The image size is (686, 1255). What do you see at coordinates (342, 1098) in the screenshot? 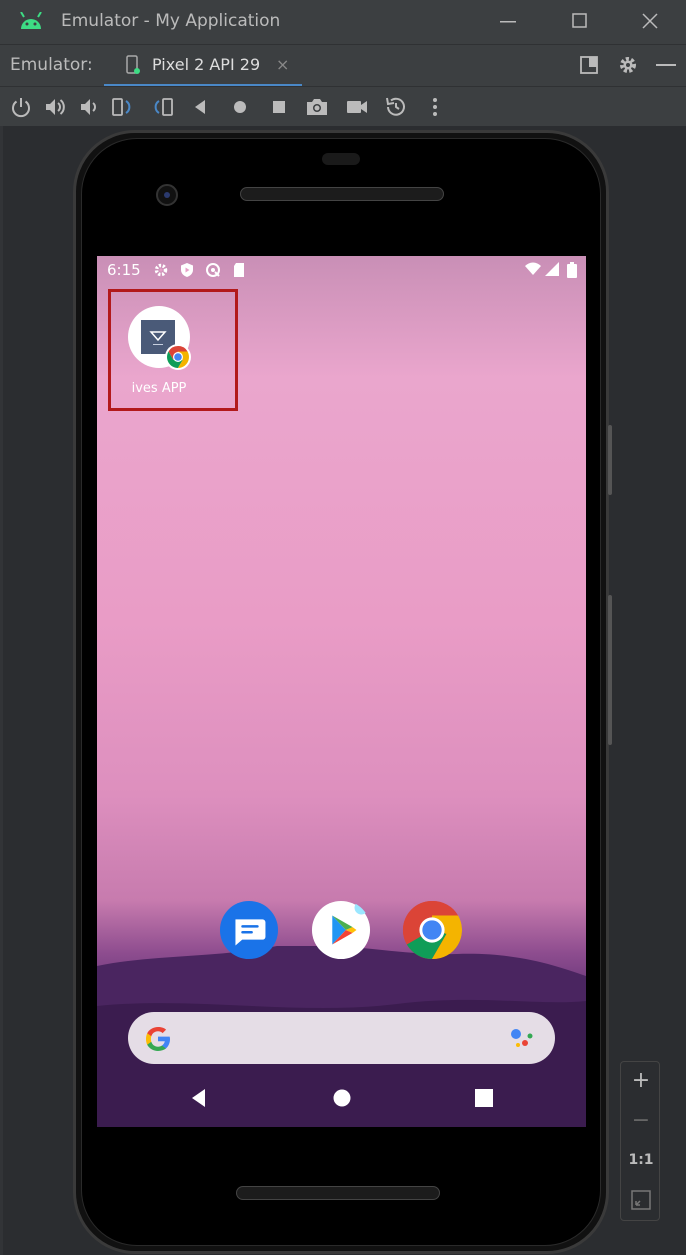
I see `android-home-icon` at bounding box center [342, 1098].